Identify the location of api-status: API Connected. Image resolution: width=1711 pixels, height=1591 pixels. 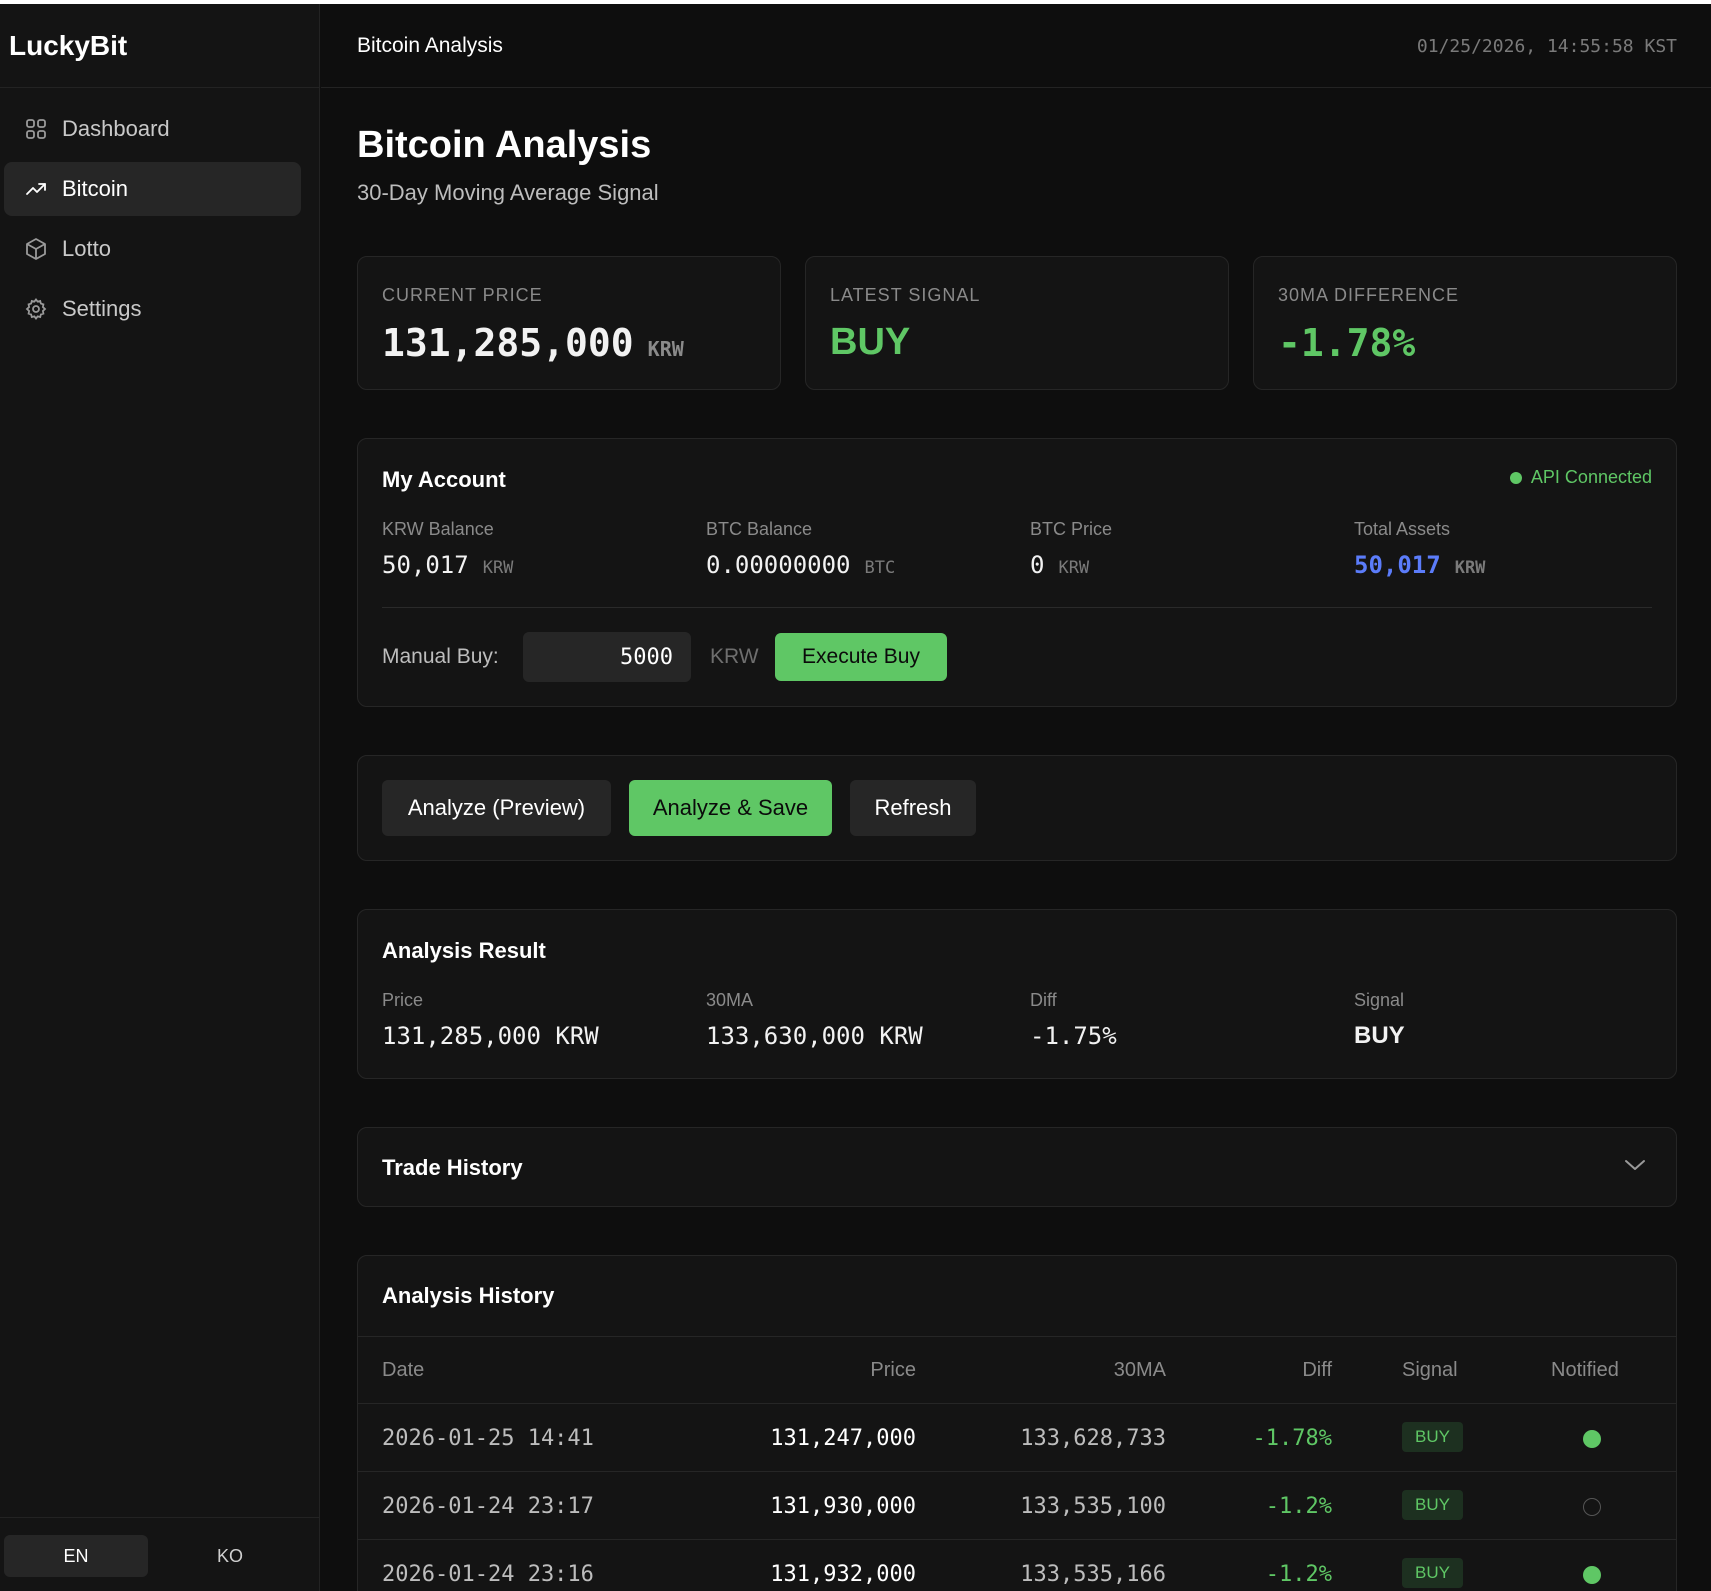
(1580, 477).